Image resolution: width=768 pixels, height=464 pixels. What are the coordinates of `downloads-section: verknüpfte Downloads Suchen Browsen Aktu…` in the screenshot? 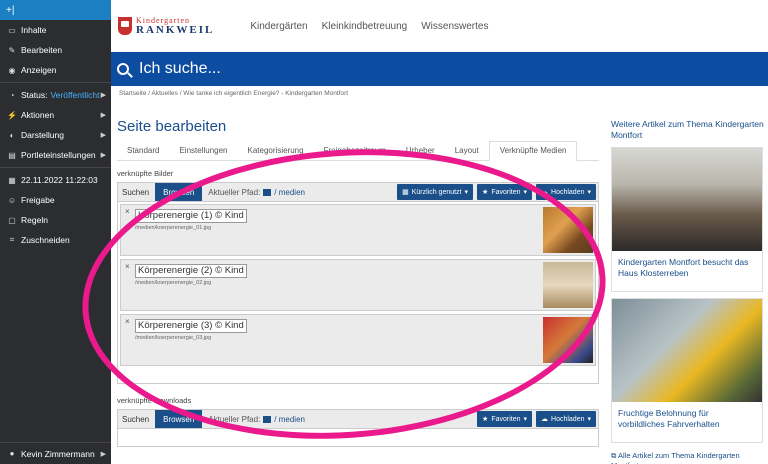 It's located at (358, 421).